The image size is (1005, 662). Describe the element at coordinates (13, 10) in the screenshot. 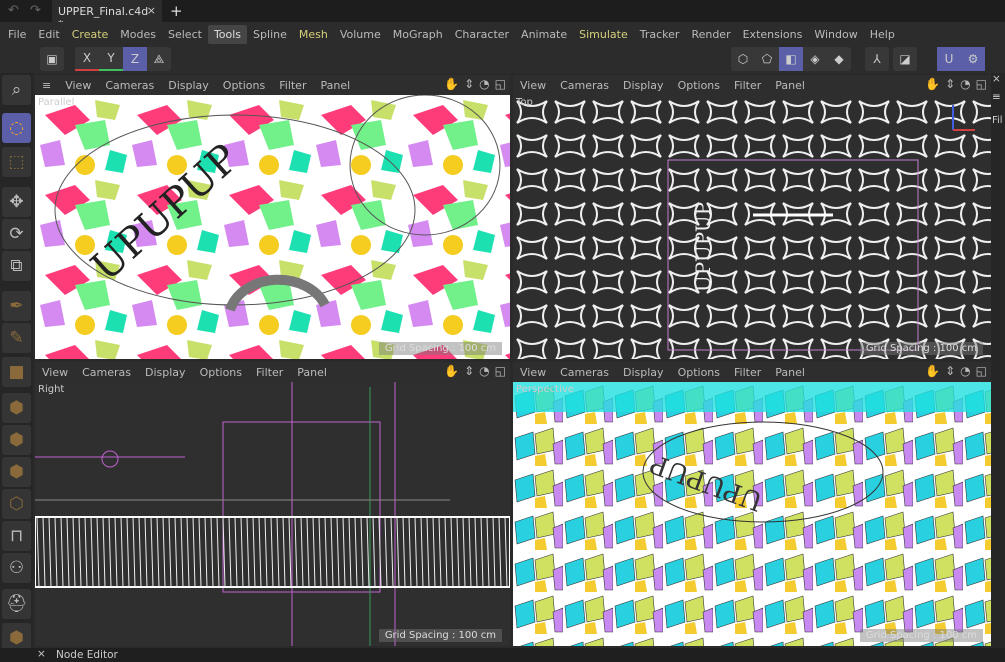

I see `undo-icon: ↶` at that location.